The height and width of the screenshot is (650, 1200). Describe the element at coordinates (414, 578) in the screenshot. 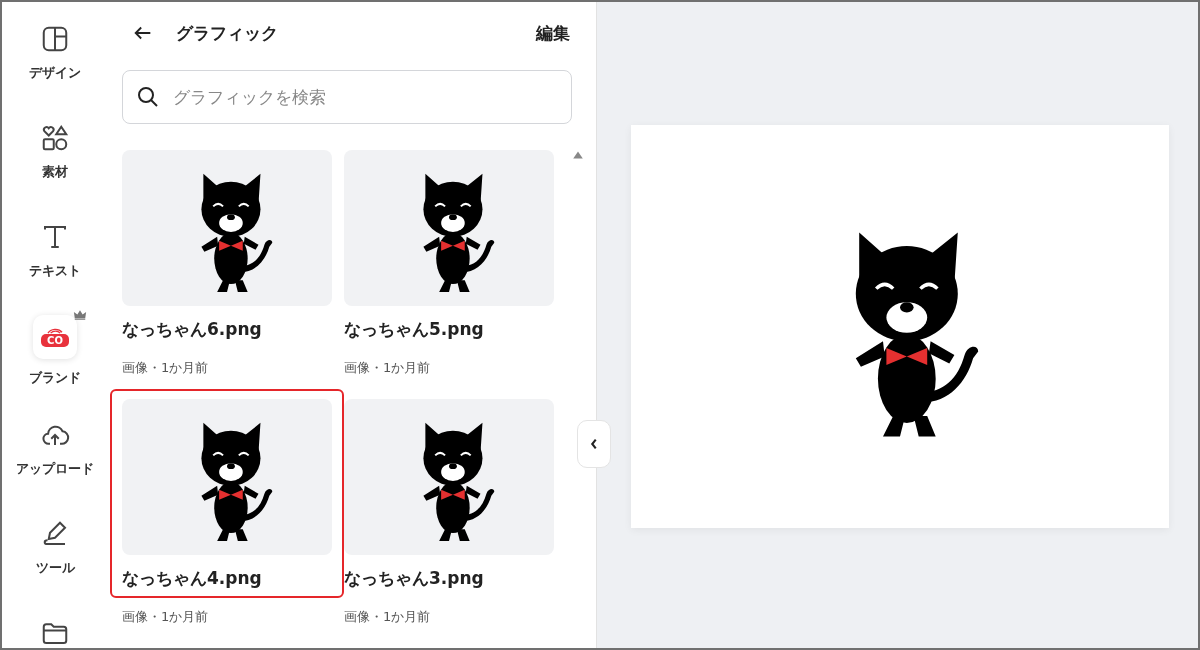

I see `file-name: なっちゃん3.png` at that location.